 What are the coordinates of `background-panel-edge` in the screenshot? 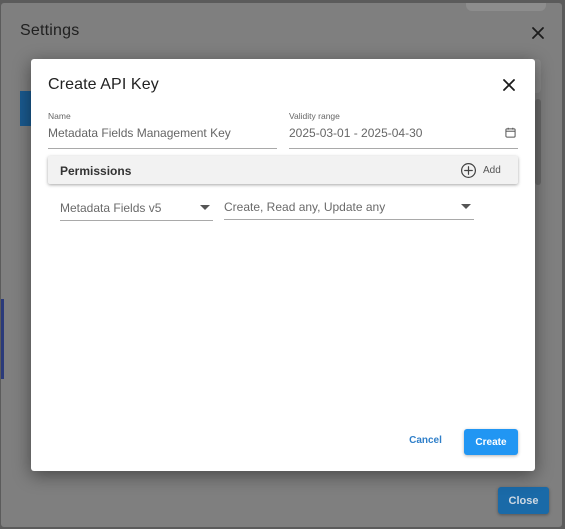 It's located at (506, 7).